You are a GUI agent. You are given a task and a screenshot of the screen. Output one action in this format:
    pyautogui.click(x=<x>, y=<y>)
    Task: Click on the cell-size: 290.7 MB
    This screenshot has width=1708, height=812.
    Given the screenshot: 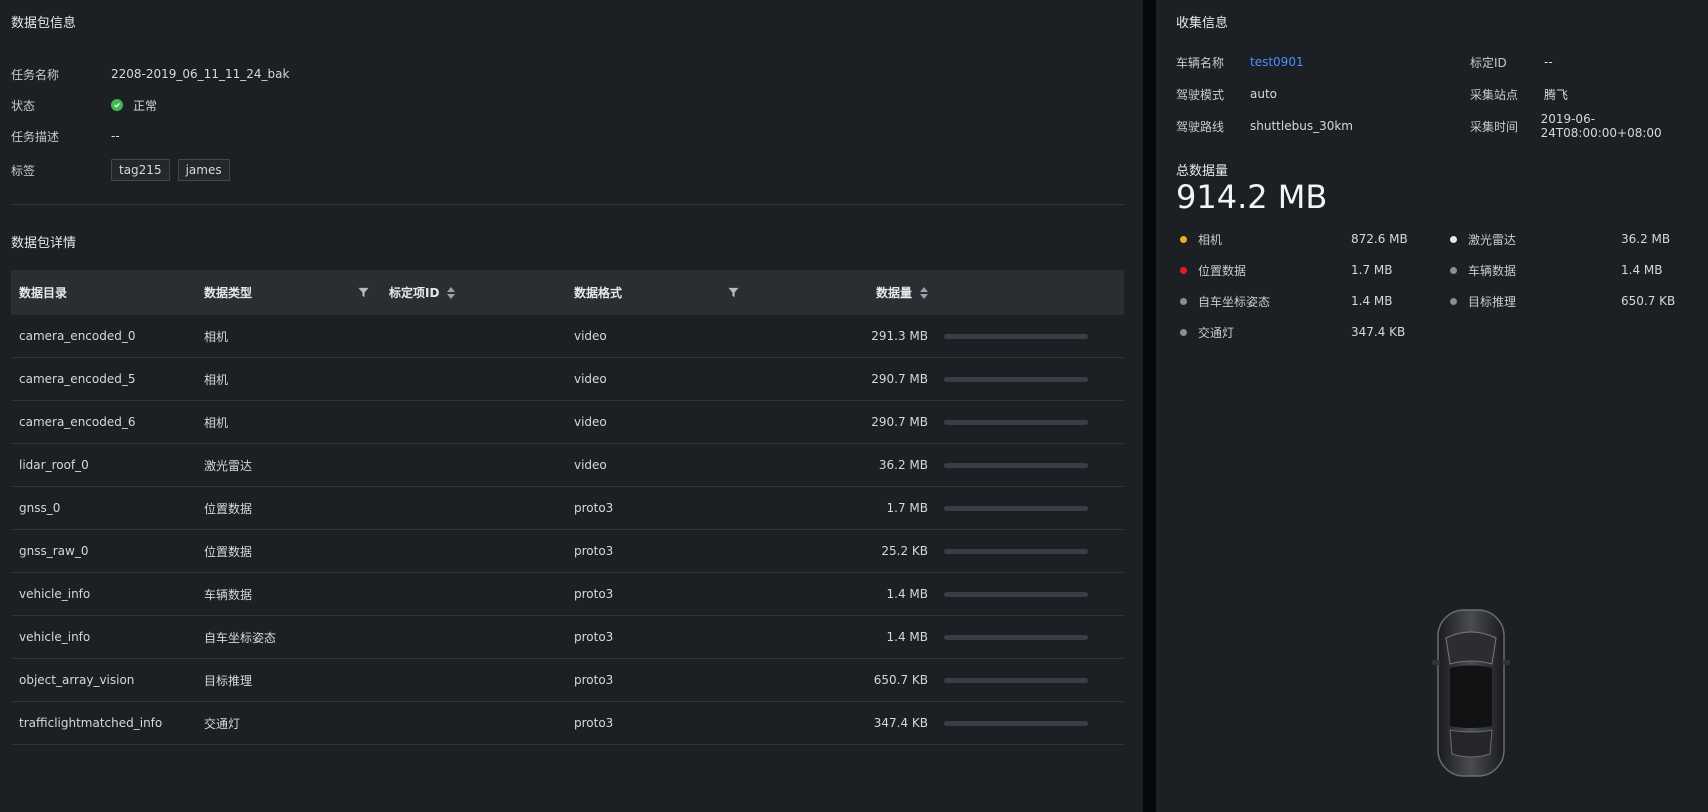 What is the action you would take?
    pyautogui.click(x=899, y=379)
    